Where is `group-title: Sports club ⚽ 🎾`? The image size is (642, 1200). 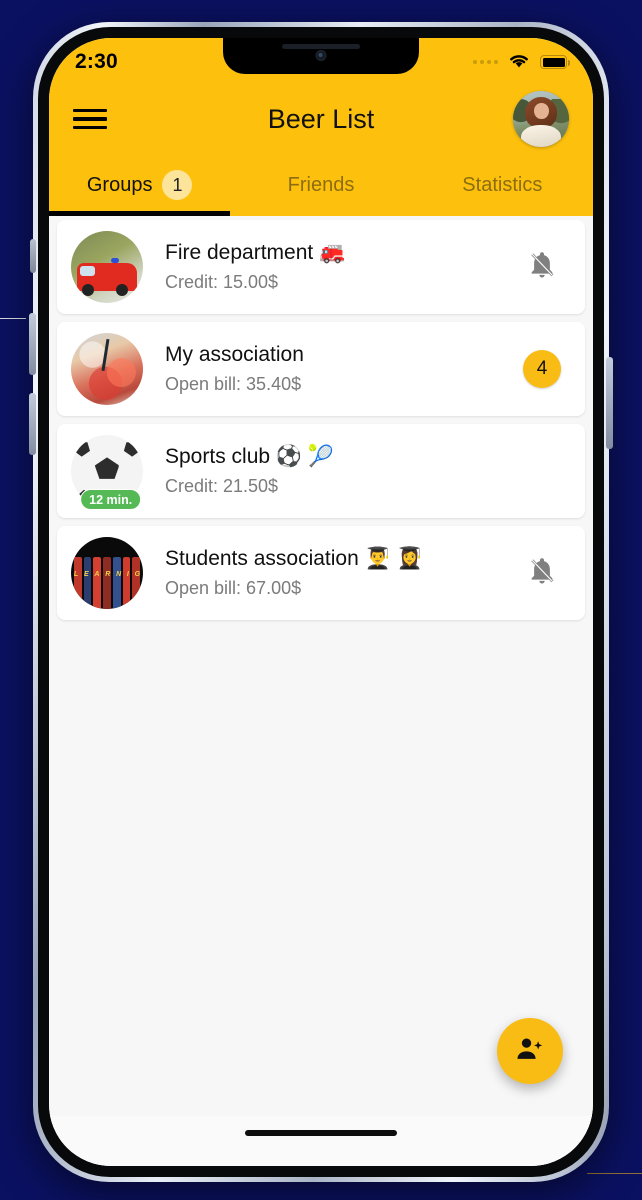 group-title: Sports club ⚽ 🎾 is located at coordinates (250, 457).